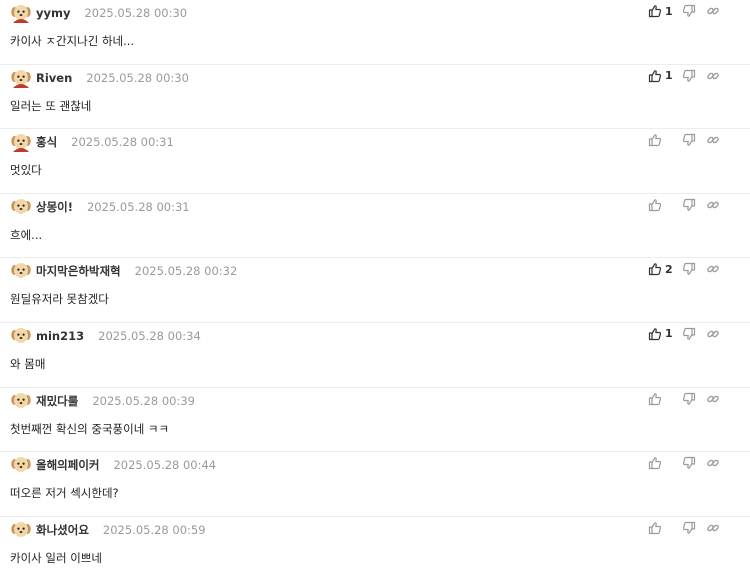 The height and width of the screenshot is (581, 750). I want to click on comment-item: yymy 2025.05.28 00:30 카이사 ㅈ간지나긴 하네... 1, so click(375, 32).